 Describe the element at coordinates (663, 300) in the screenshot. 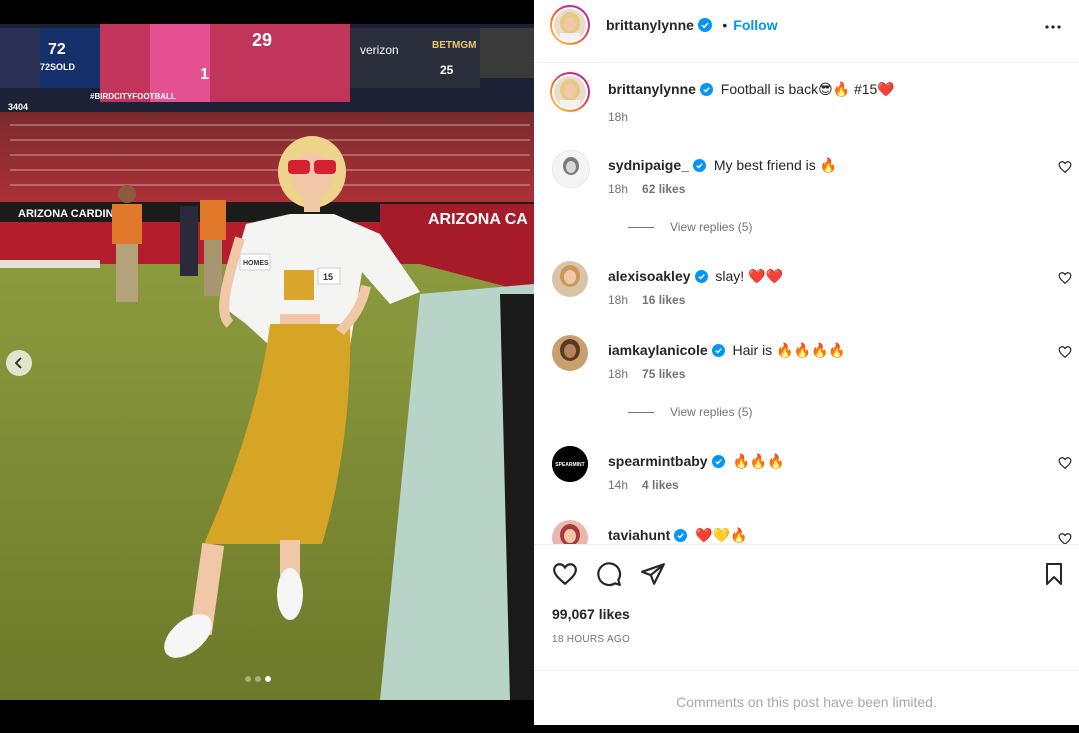

I see `comment-likes: 16 likes` at that location.